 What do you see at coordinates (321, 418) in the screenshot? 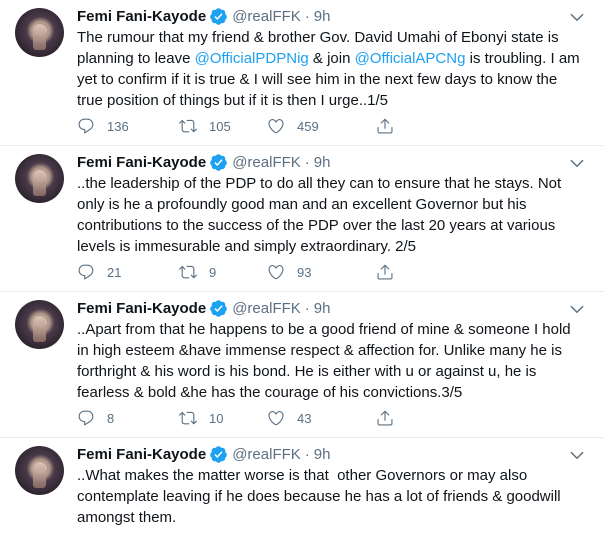
I see `like-button: 43` at bounding box center [321, 418].